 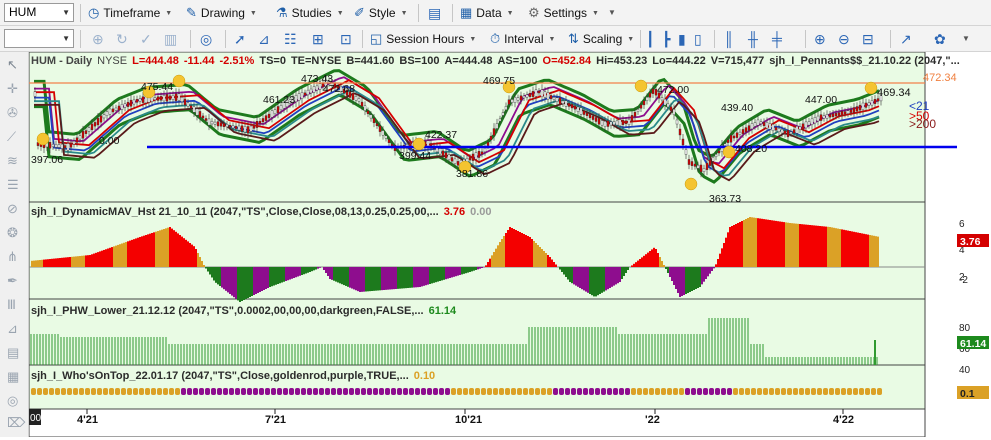 I want to click on chart-icon: ☷, so click(x=290, y=39).